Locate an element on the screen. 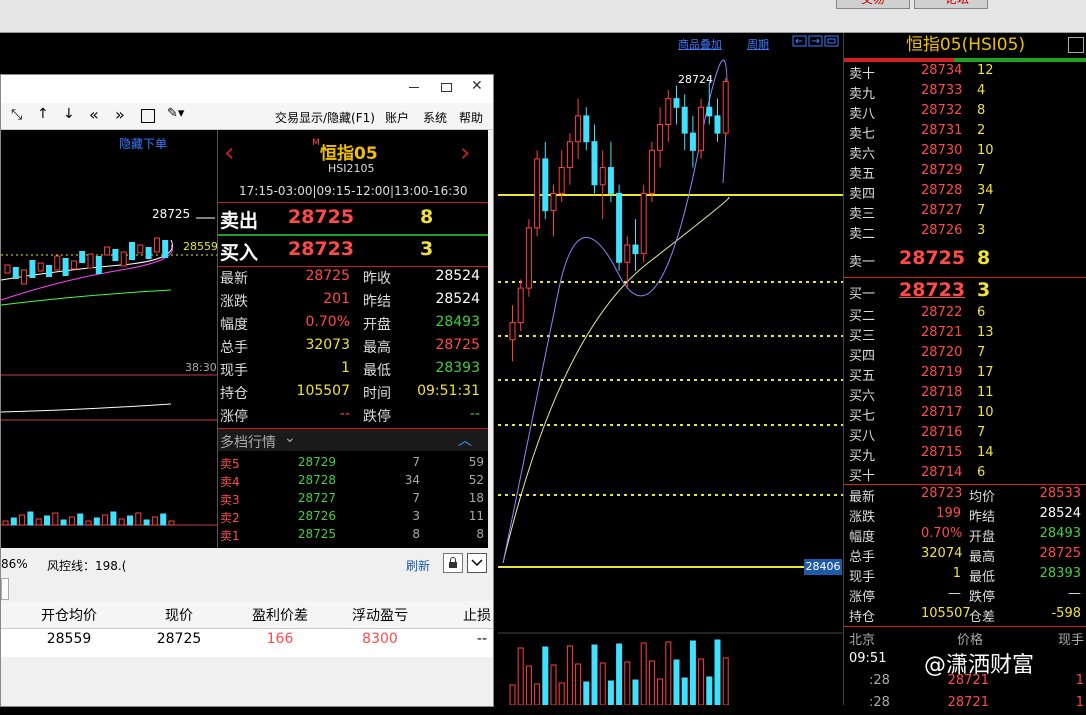  sell-price: 28725 is located at coordinates (321, 217).